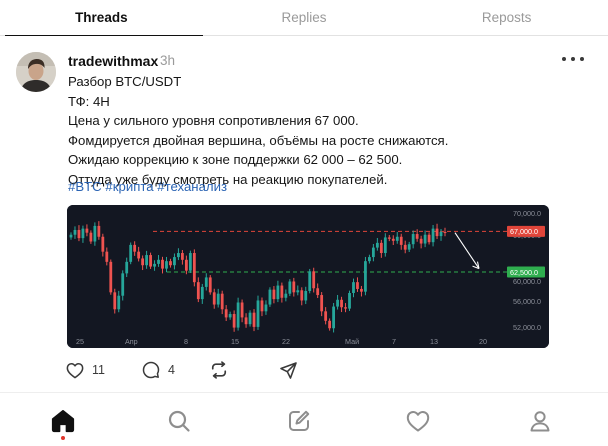 Image resolution: width=608 pixels, height=446 pixels. I want to click on repost-icon, so click(219, 370).